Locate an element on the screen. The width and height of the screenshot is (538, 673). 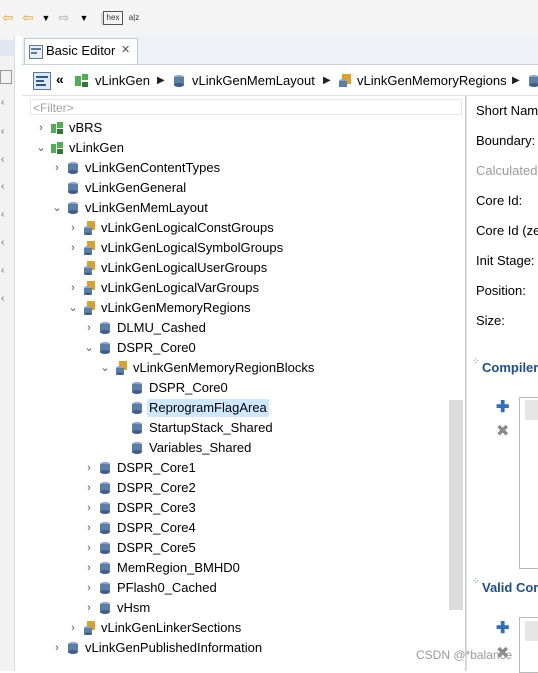
double-chevron-left-icon: « is located at coordinates (60, 79).